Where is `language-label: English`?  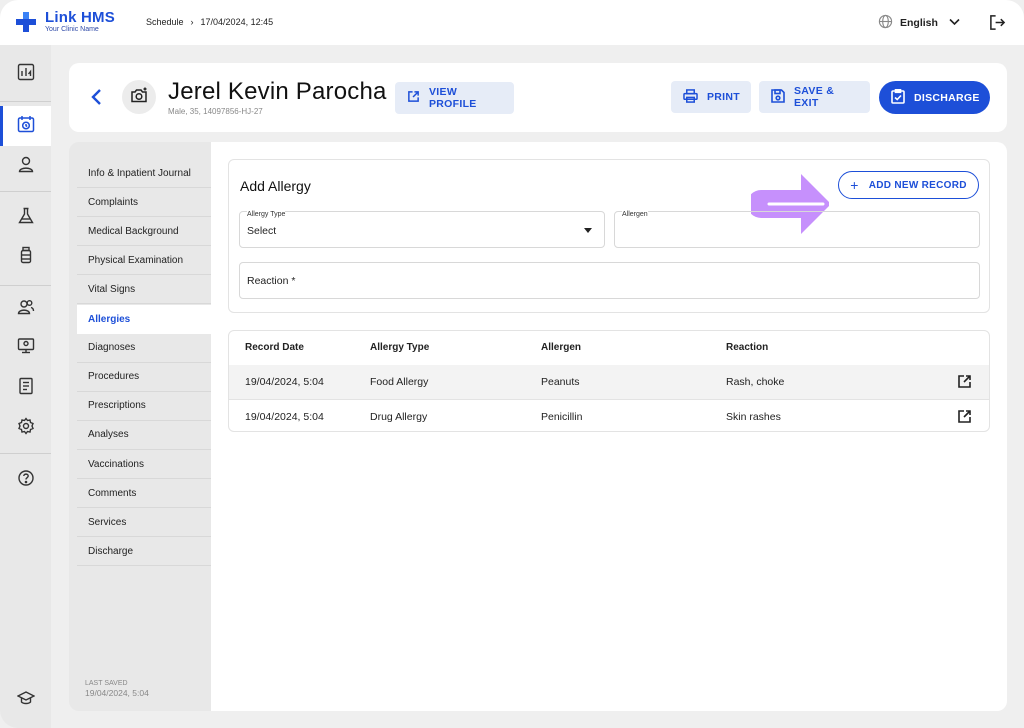 language-label: English is located at coordinates (919, 23).